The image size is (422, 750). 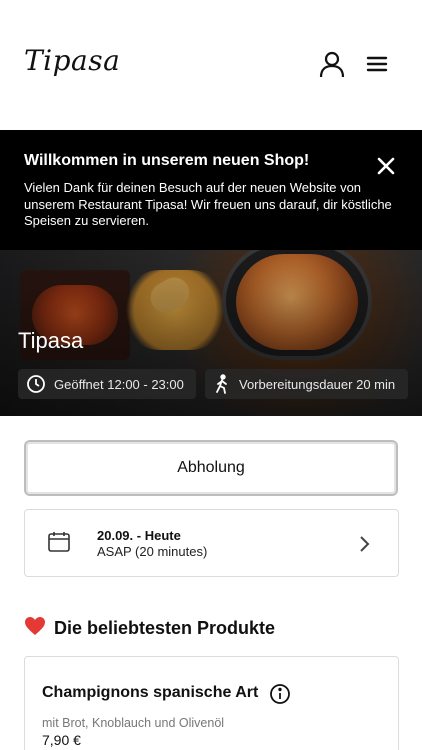 What do you see at coordinates (378, 64) in the screenshot?
I see `hamburger-menu-icon` at bounding box center [378, 64].